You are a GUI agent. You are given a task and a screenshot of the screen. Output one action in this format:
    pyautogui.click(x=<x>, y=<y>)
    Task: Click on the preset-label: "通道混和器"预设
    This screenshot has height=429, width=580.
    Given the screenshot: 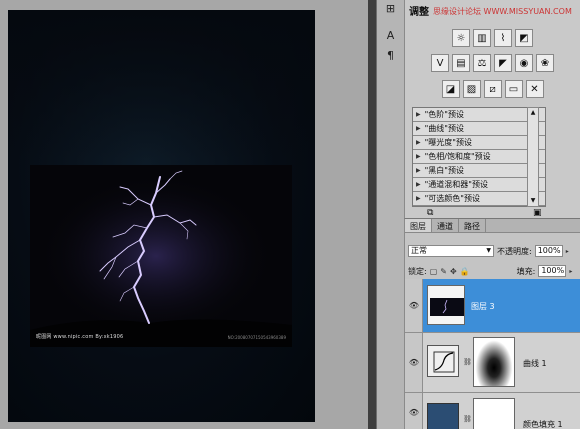 What is the action you would take?
    pyautogui.click(x=456, y=184)
    